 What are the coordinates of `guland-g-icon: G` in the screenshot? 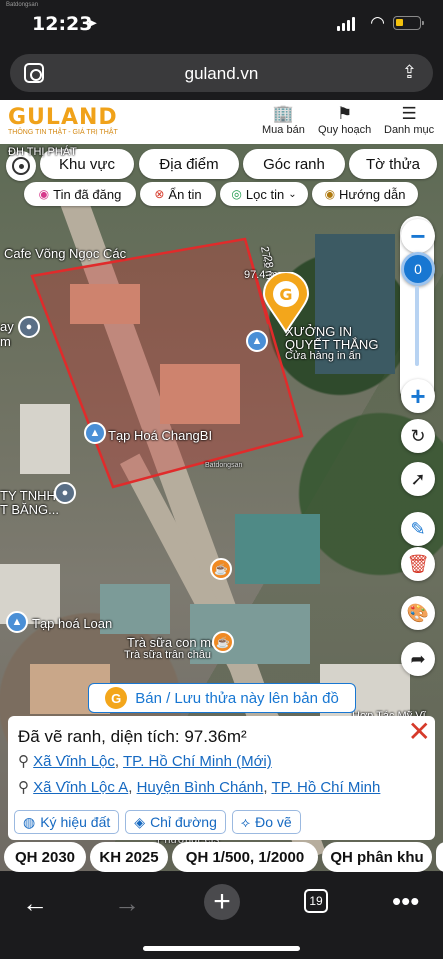 It's located at (116, 698).